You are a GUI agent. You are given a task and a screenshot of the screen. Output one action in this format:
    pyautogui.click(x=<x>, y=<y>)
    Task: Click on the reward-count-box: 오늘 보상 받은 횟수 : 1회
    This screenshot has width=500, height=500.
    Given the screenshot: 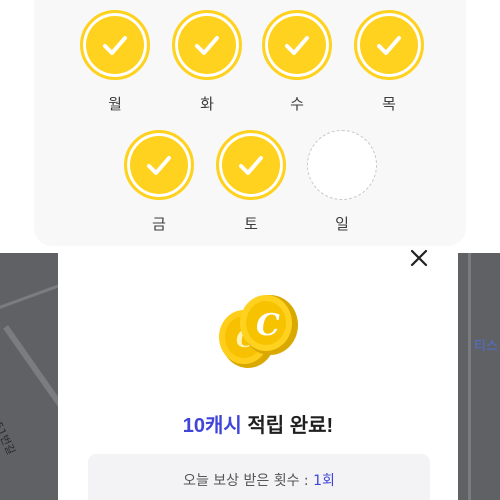 What is the action you would take?
    pyautogui.click(x=259, y=477)
    